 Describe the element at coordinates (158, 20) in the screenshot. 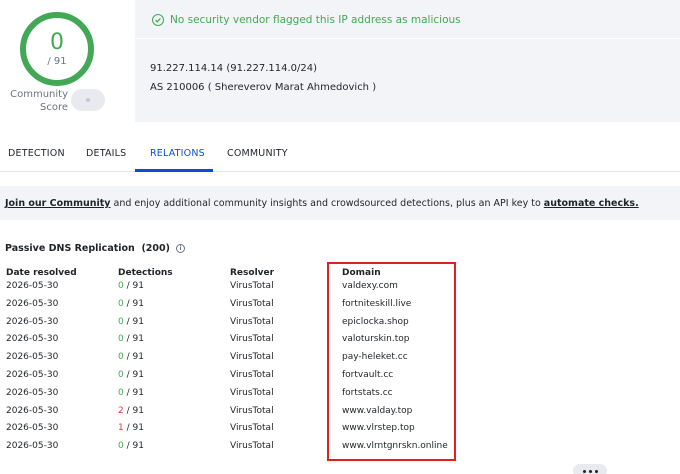

I see `check-circle-icon` at that location.